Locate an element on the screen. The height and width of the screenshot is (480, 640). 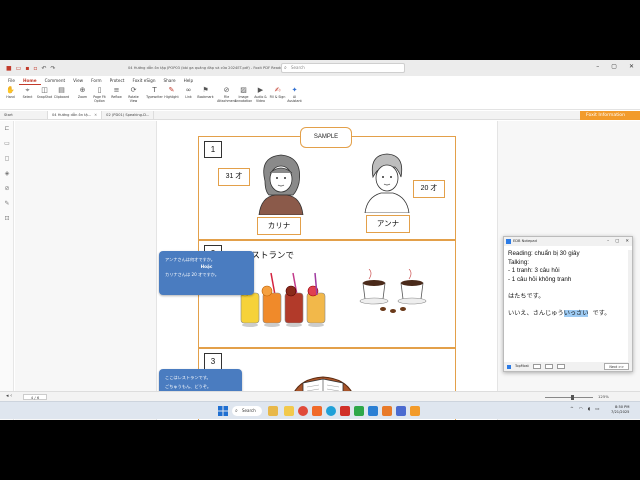
snapshot-button: ◫ SnapShot is located at coordinates (44, 97).